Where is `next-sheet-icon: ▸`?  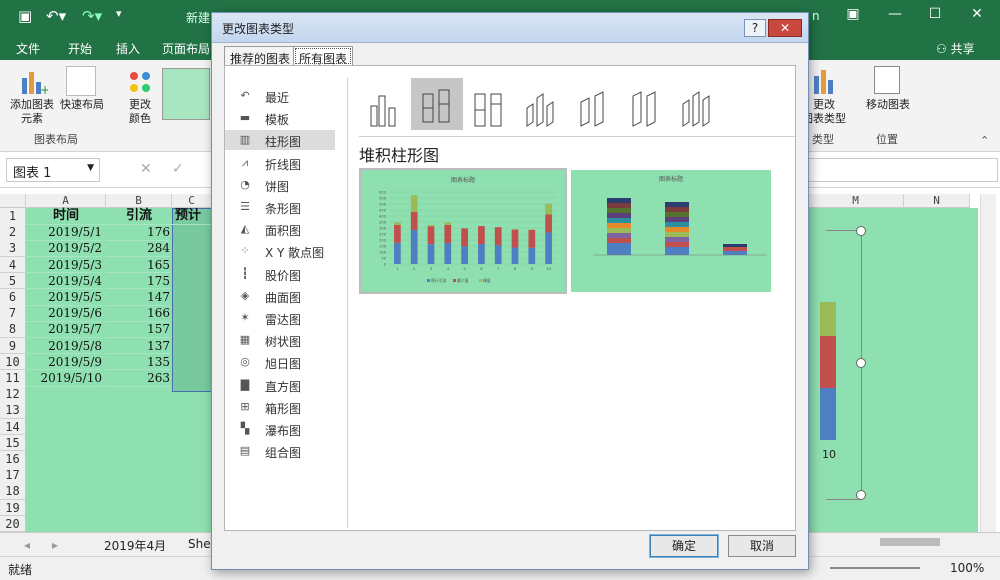
next-sheet-icon: ▸ is located at coordinates (55, 545).